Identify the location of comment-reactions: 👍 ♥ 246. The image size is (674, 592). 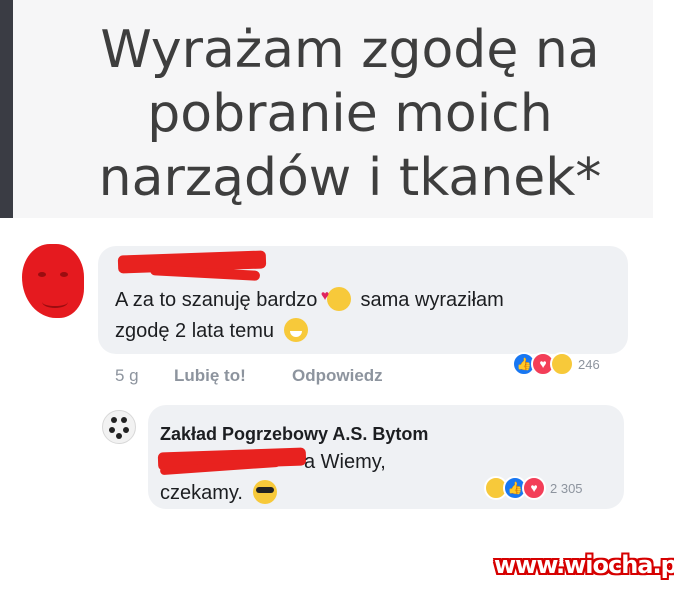
(556, 364).